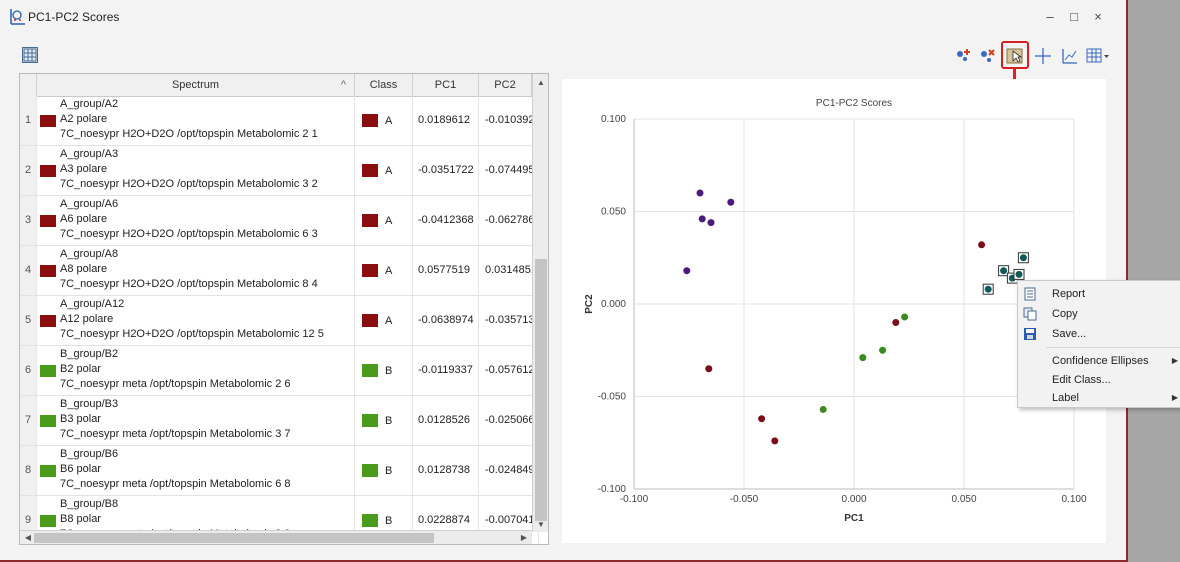 The image size is (1180, 562). Describe the element at coordinates (446, 120) in the screenshot. I see `pc1-value: 0.0189612` at that location.